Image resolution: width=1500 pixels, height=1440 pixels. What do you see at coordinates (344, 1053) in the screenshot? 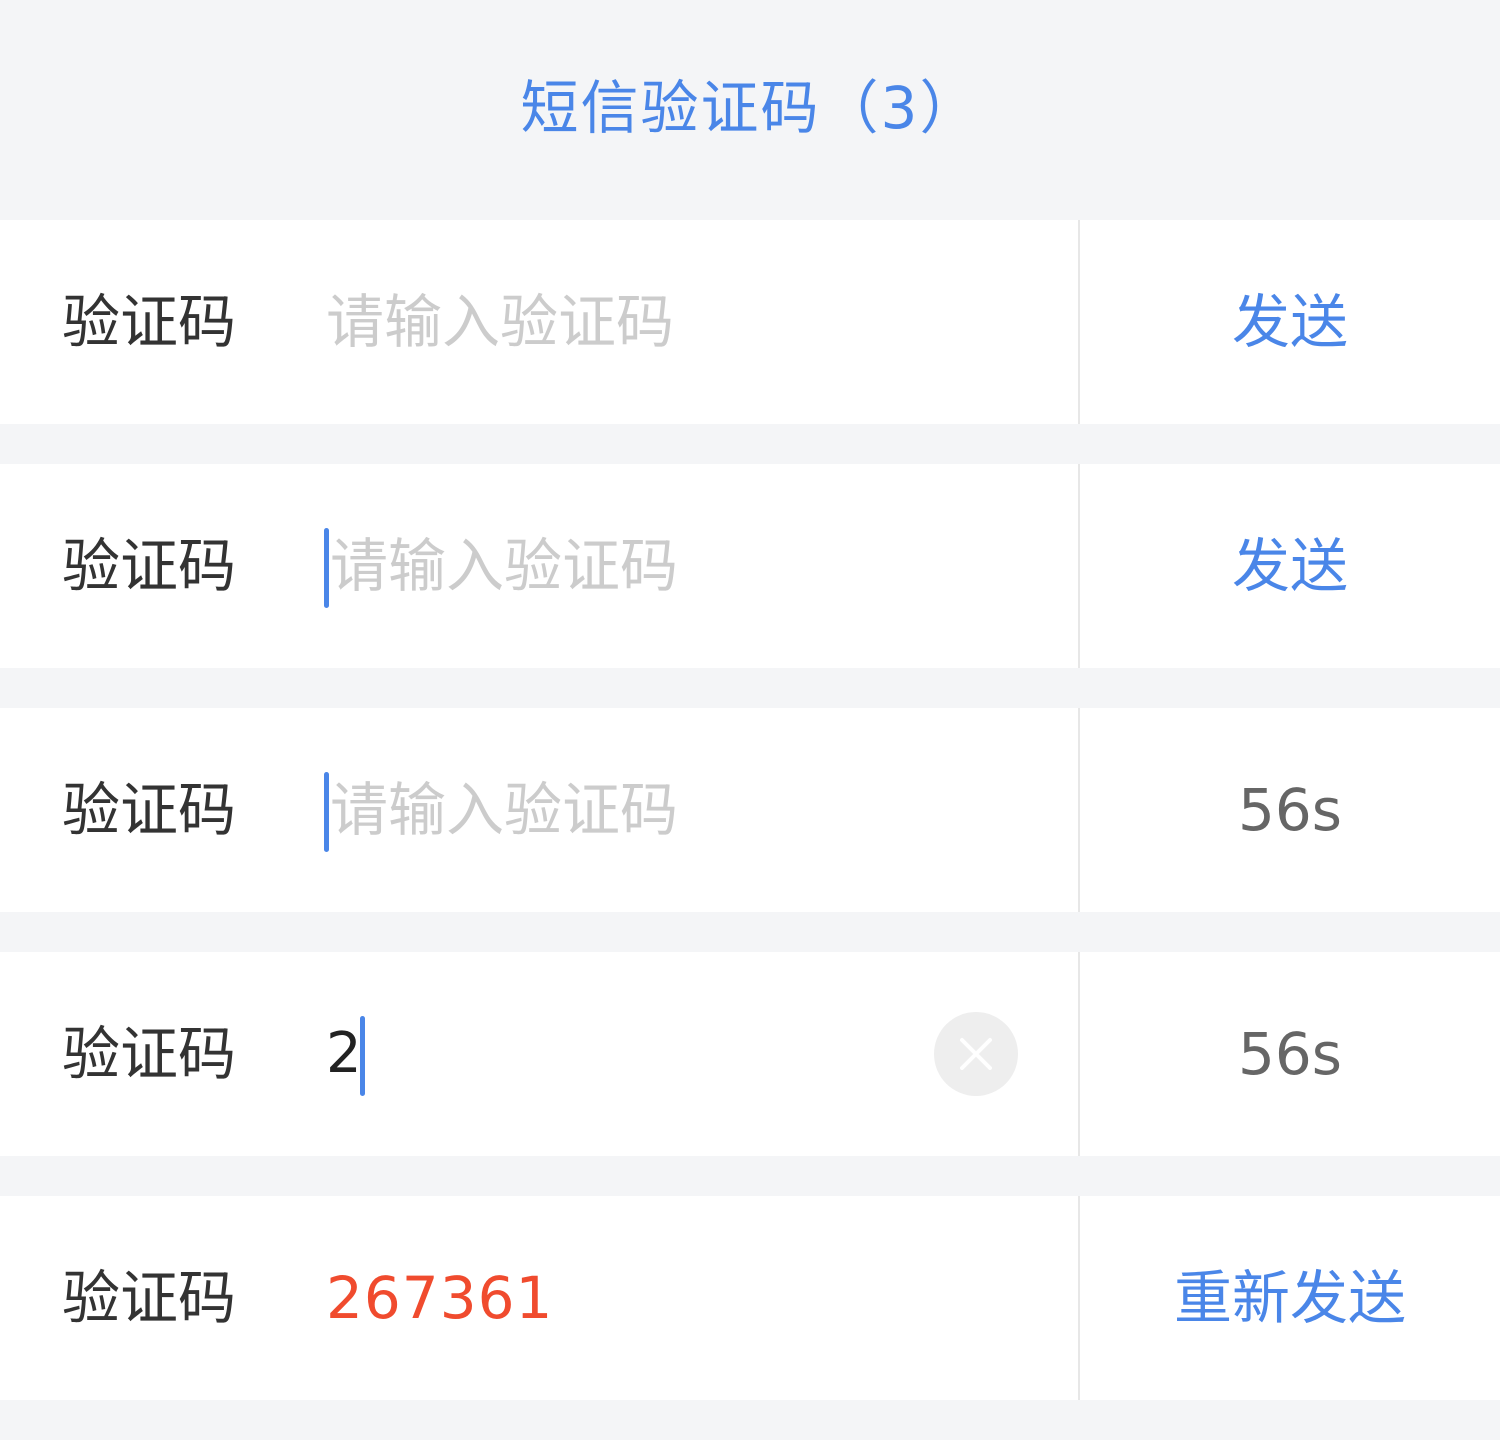
I see `input-value: 2` at bounding box center [344, 1053].